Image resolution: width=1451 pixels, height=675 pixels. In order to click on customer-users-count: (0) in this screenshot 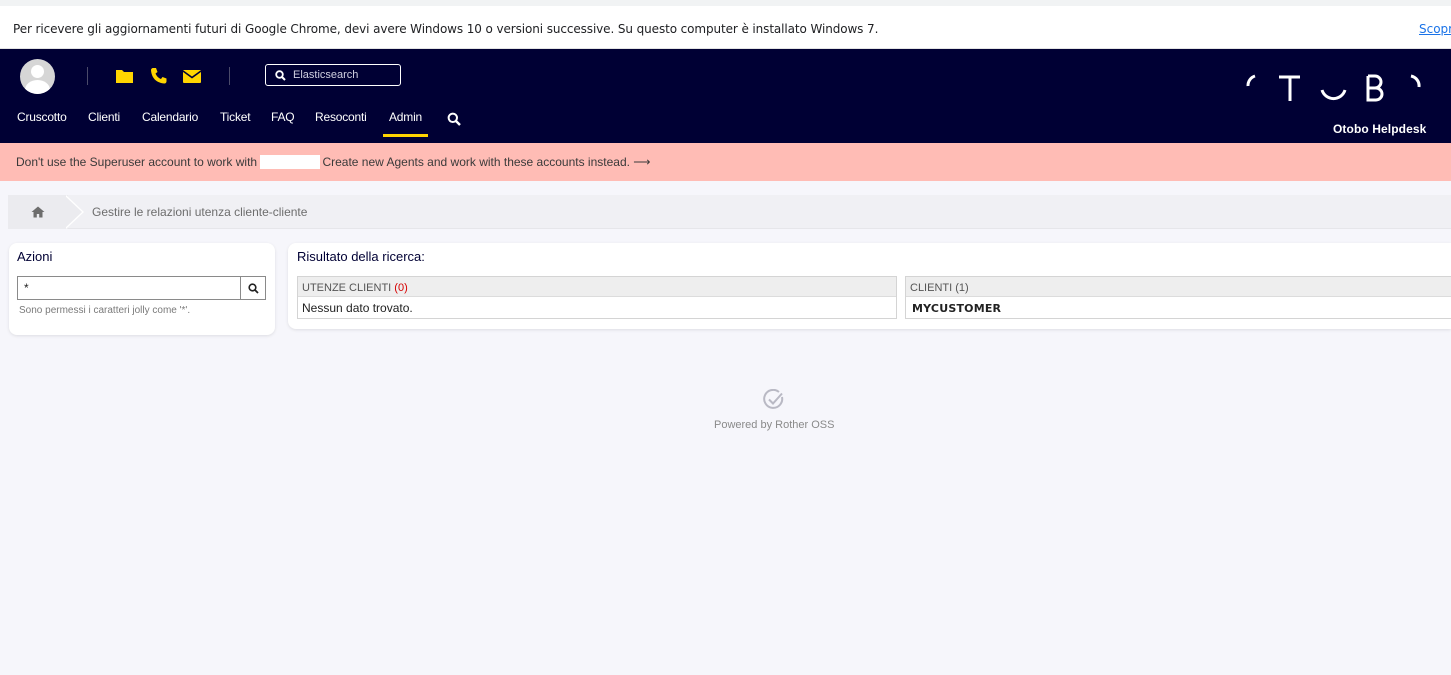, I will do `click(401, 288)`.